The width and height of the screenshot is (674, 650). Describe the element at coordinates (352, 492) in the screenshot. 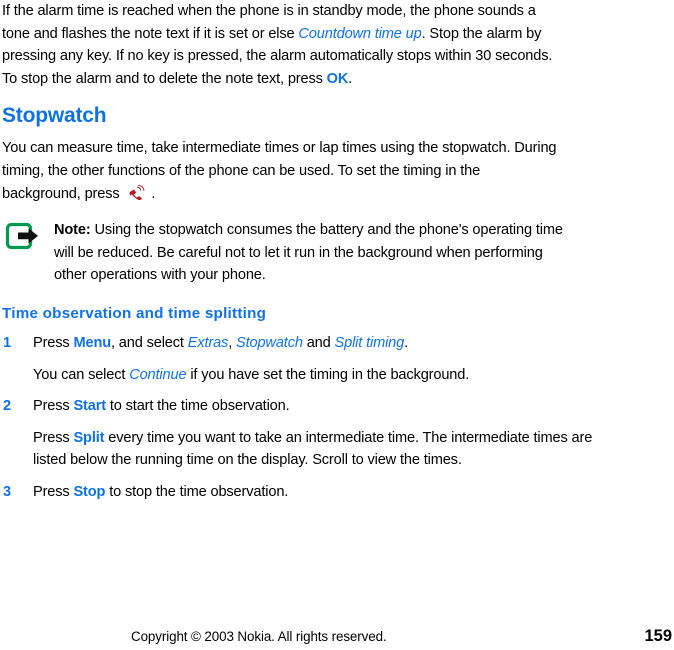

I see `step-text: Press Stop to stop the time observation.` at that location.